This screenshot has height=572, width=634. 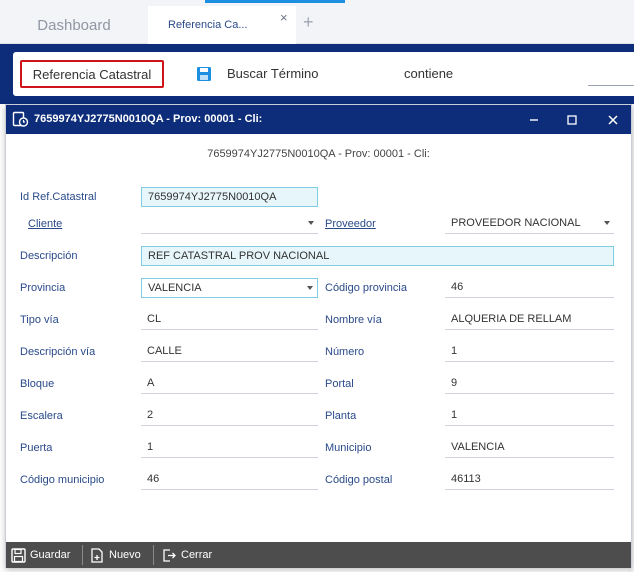 I want to click on close-dialog-button, so click(x=613, y=120).